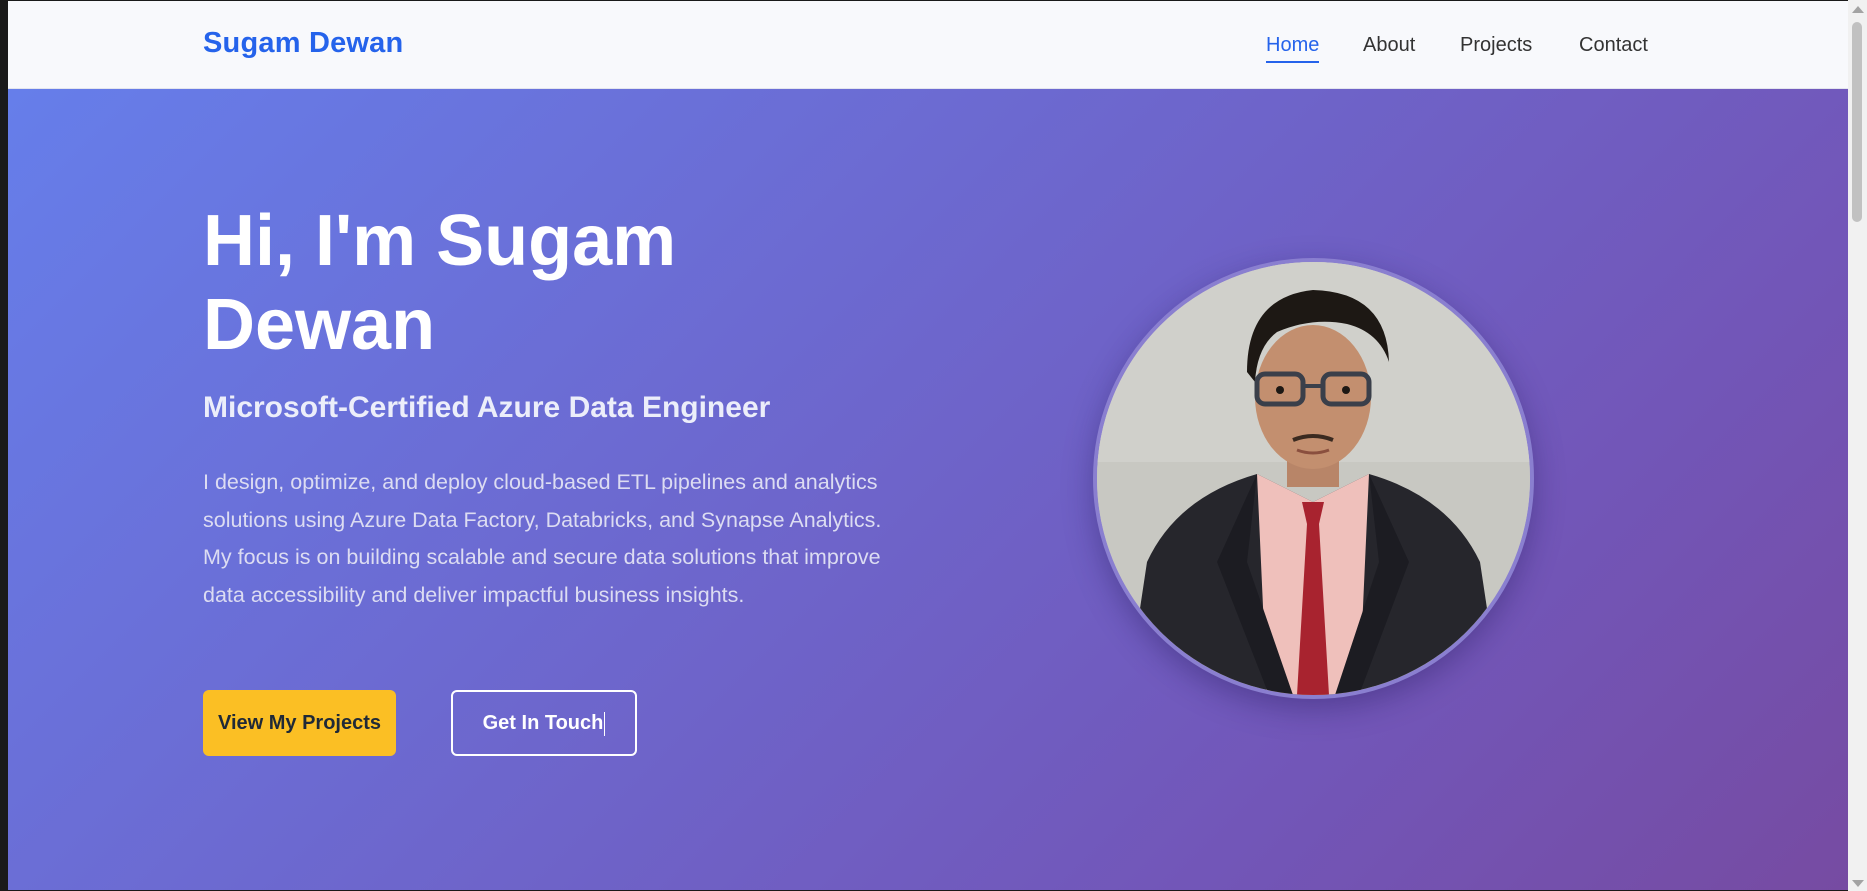 The width and height of the screenshot is (1867, 891). Describe the element at coordinates (487, 407) in the screenshot. I see `hero-subtitle: Microsoft-Certified Azure Data Engineer` at that location.